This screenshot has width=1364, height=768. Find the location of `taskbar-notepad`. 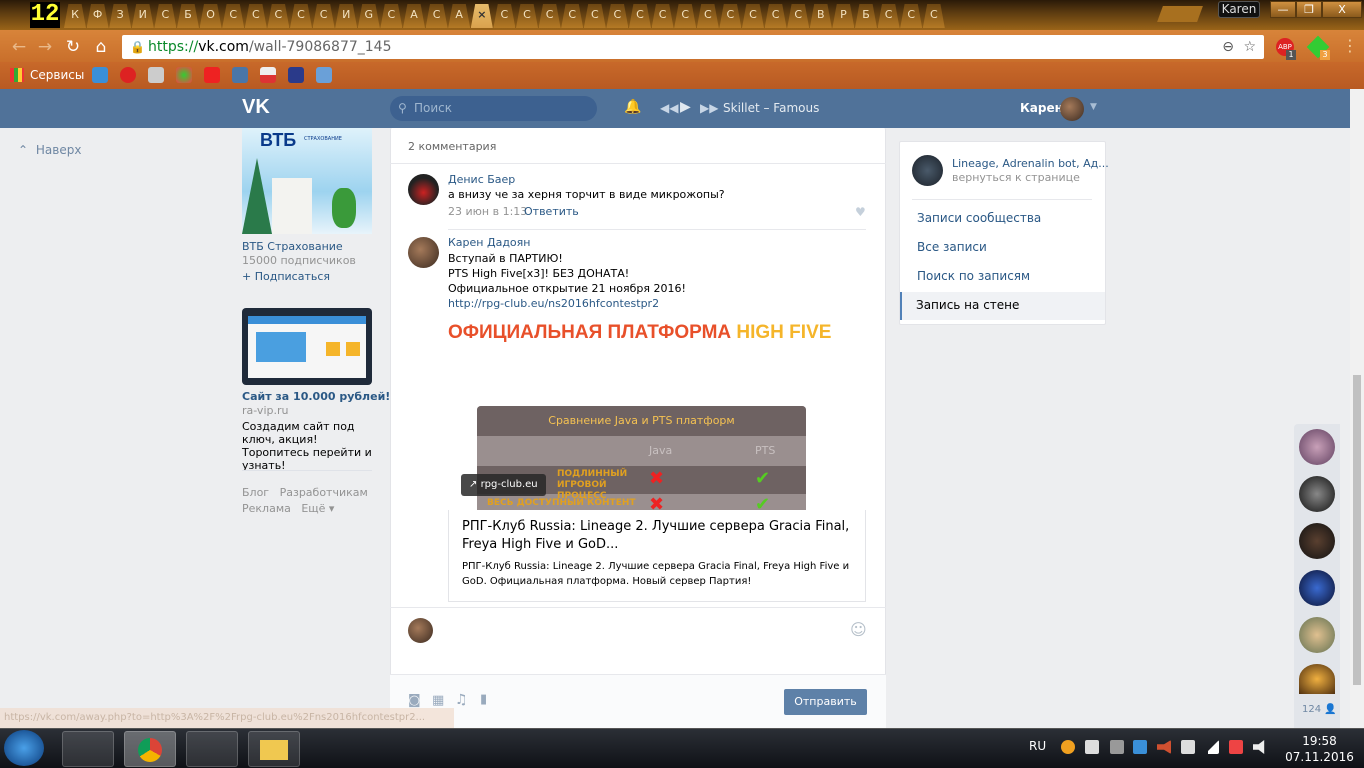

taskbar-notepad is located at coordinates (88, 749).